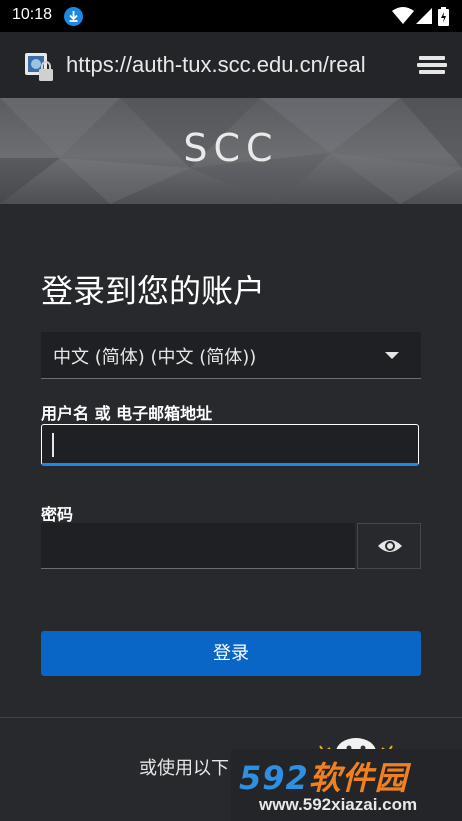  What do you see at coordinates (231, 717) in the screenshot?
I see `divider` at bounding box center [231, 717].